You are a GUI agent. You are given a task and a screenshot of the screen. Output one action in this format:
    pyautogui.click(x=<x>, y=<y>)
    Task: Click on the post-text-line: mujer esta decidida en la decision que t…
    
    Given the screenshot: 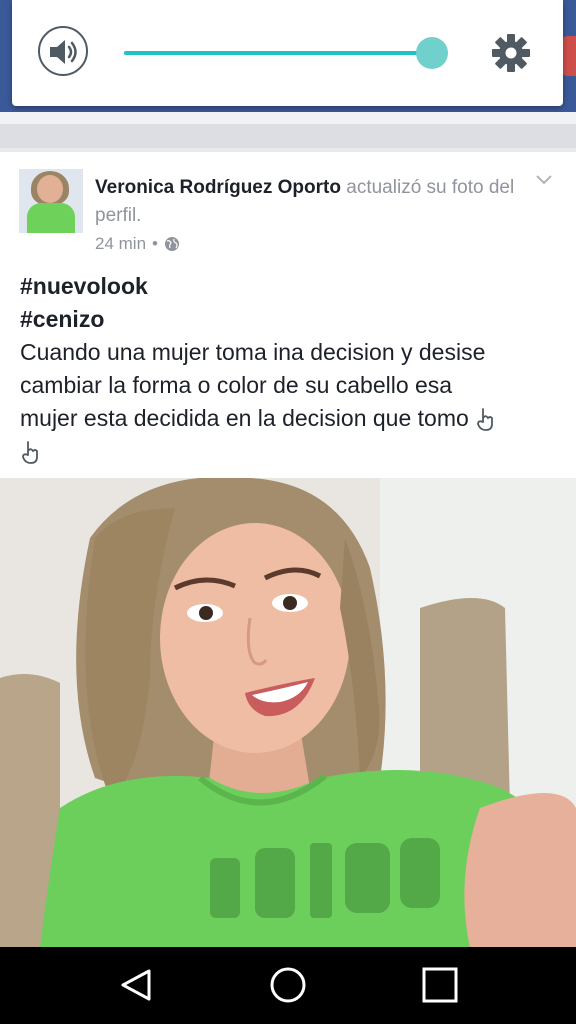 What is the action you would take?
    pyautogui.click(x=290, y=418)
    